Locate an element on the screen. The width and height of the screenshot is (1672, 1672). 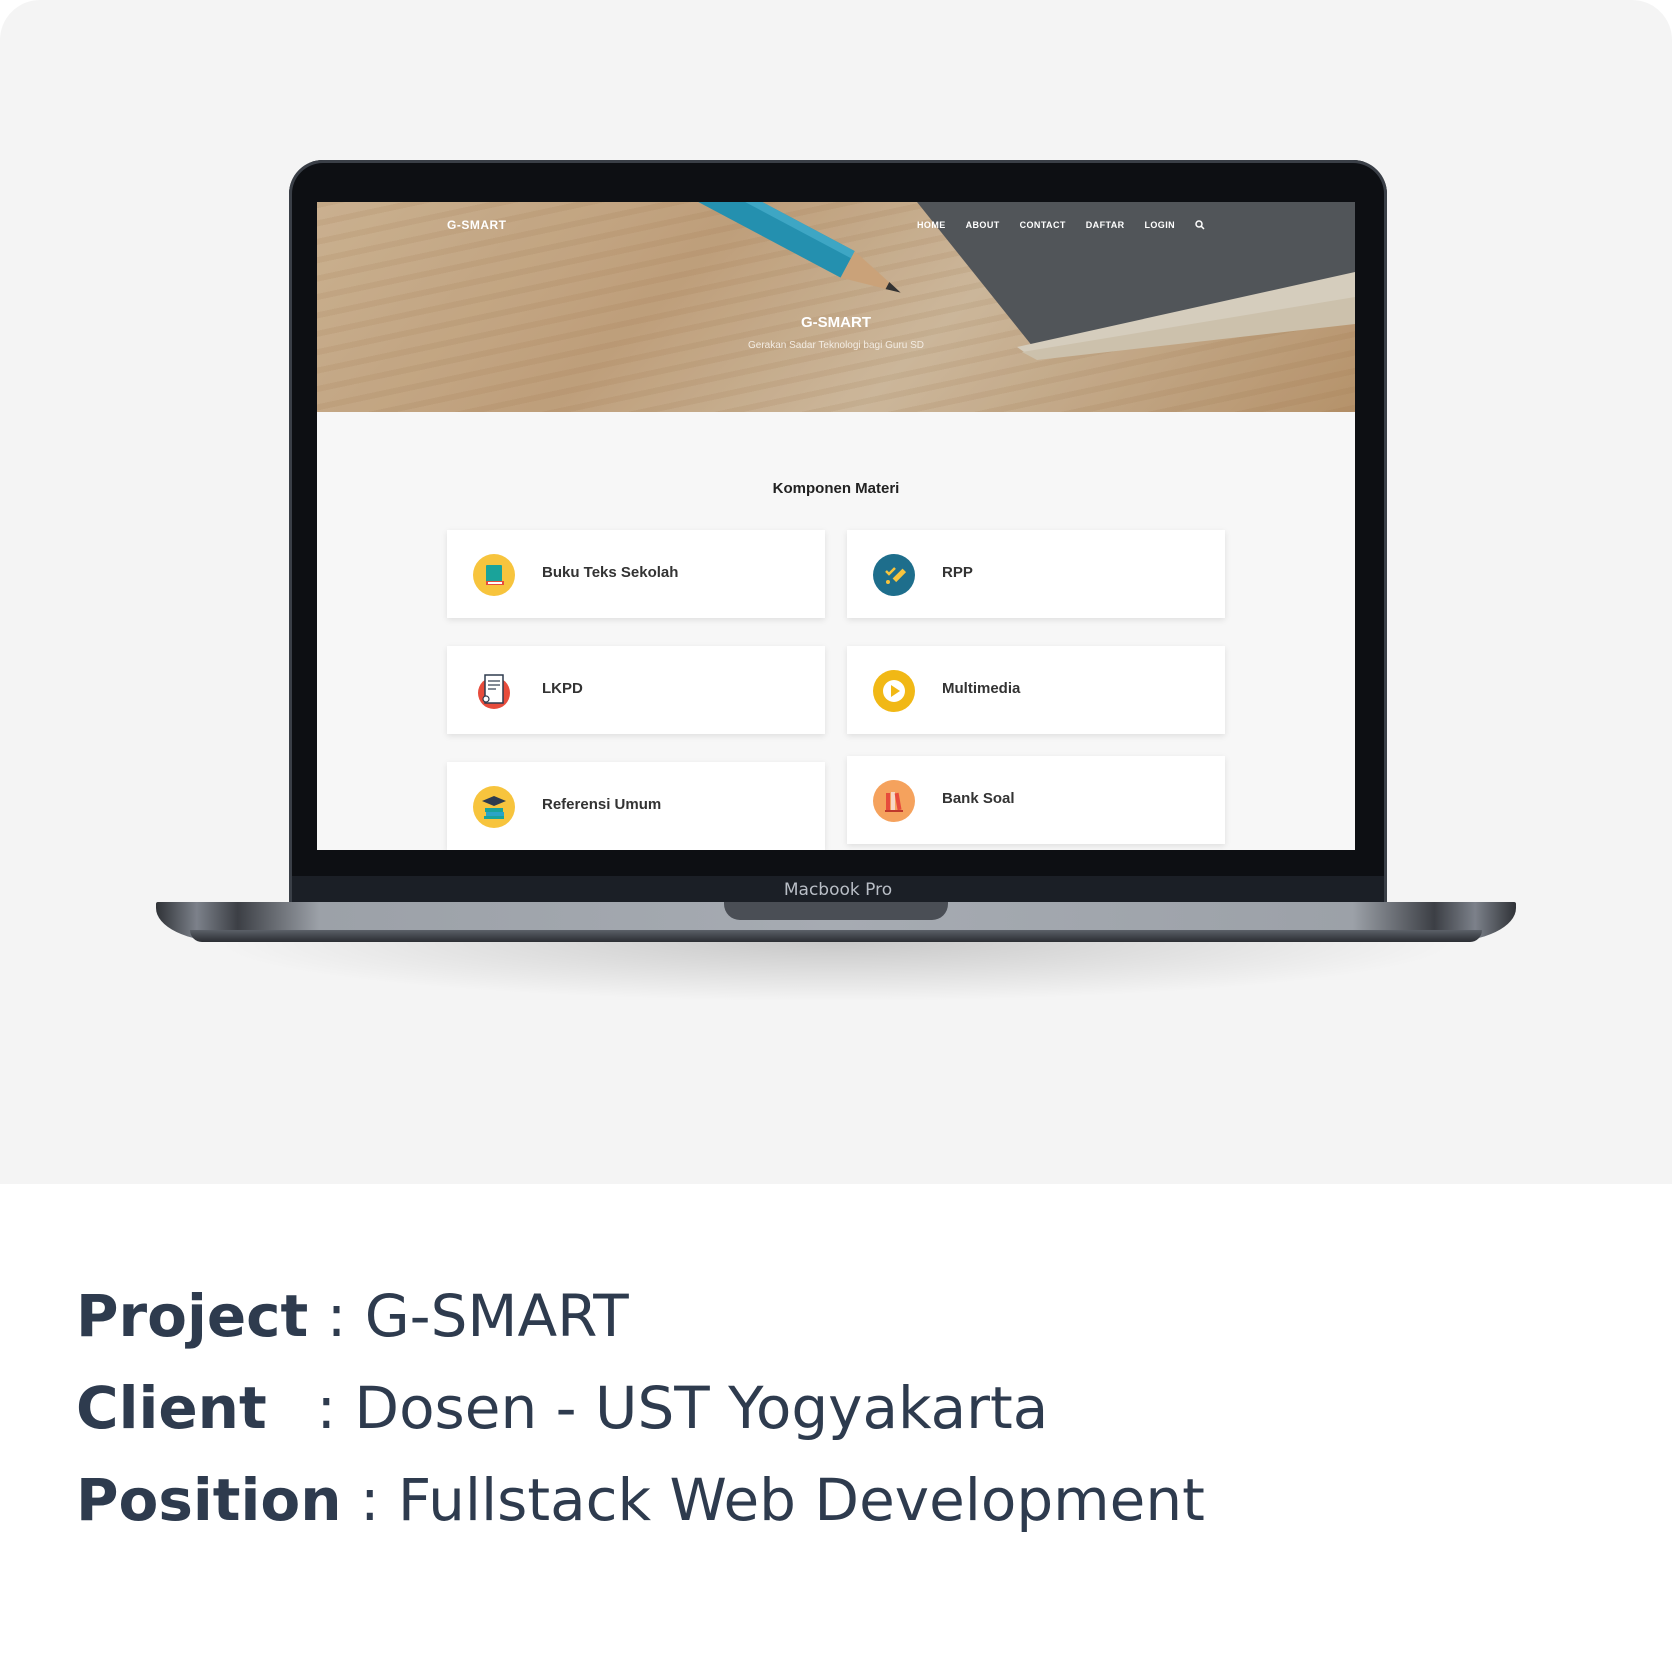
top-nav: HOME ABOUT CONTACT DAFTAR LOGIN is located at coordinates (1061, 225).